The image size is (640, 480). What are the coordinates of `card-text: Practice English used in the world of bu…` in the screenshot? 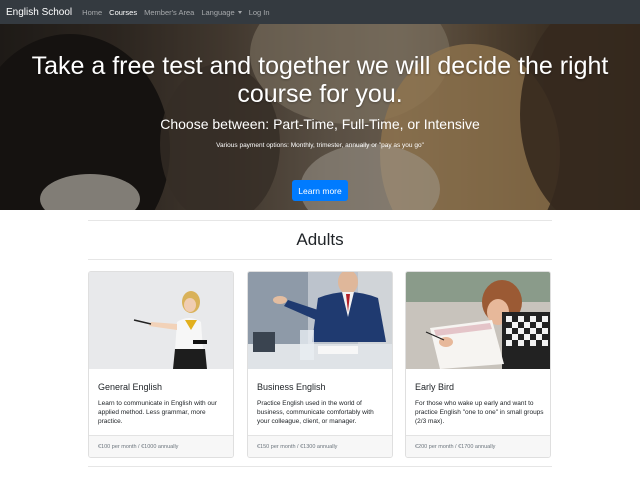 It's located at (315, 412).